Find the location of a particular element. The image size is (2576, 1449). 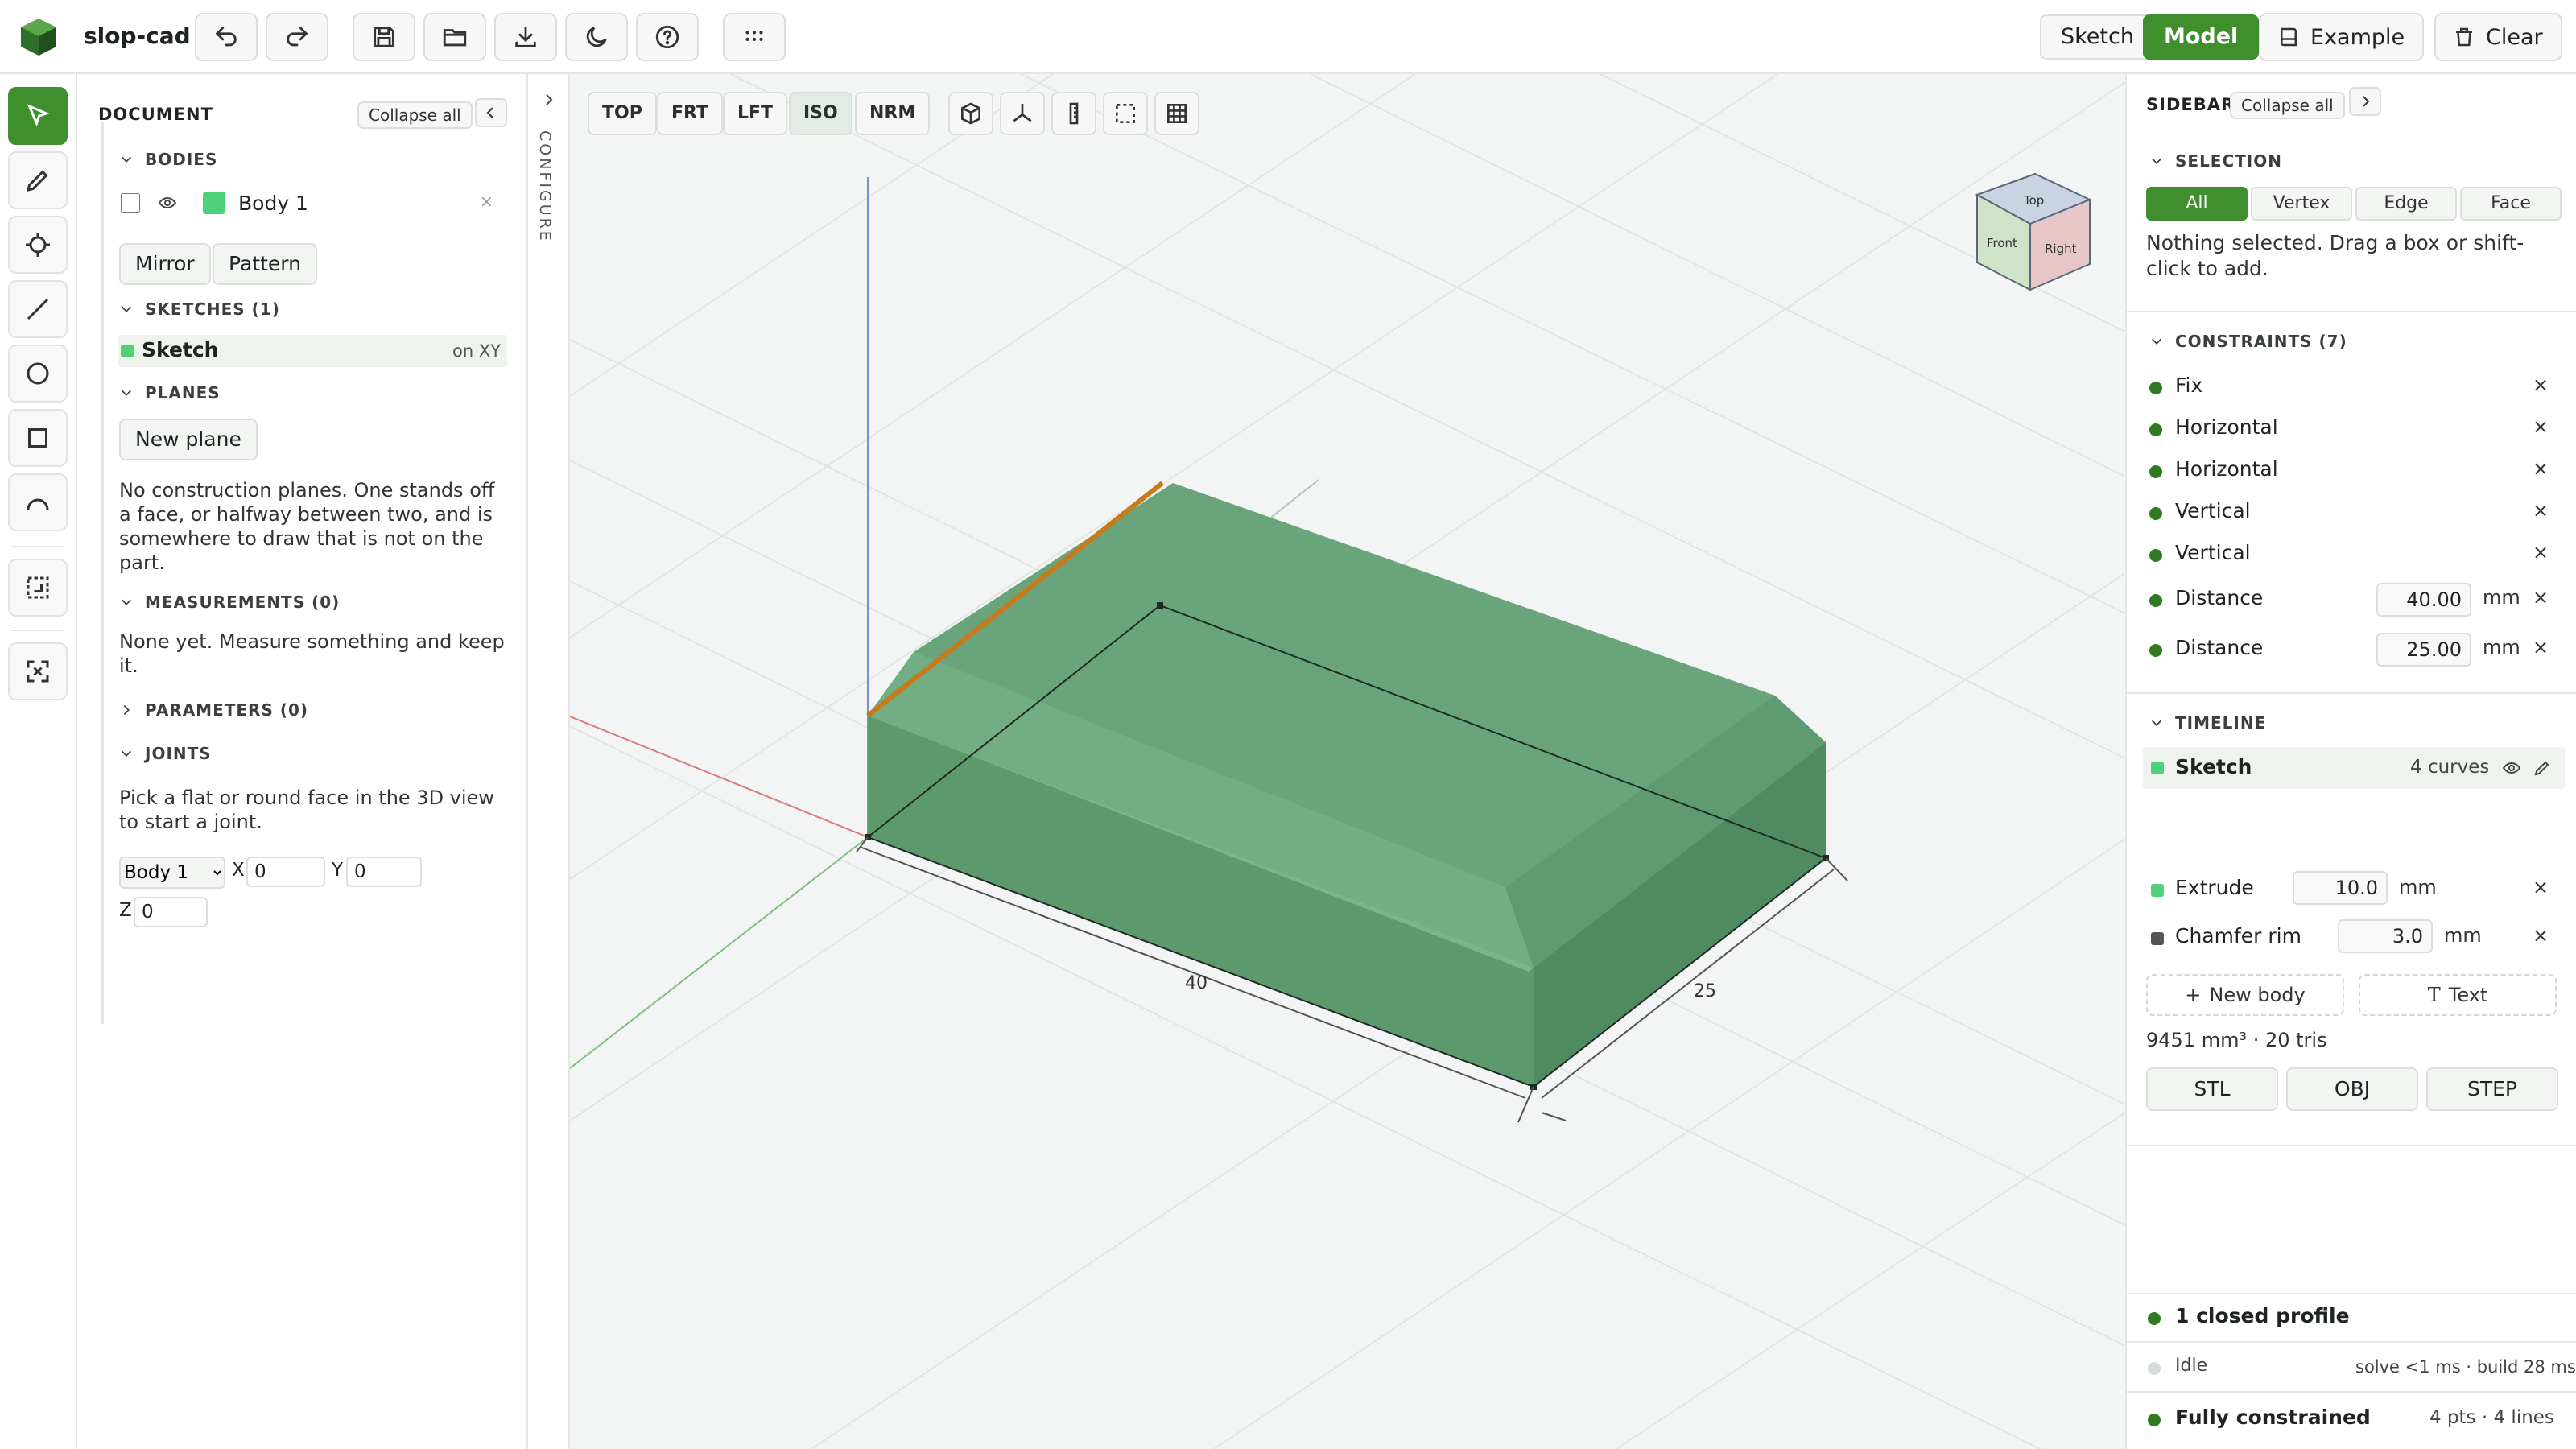

help-button is located at coordinates (667, 37).